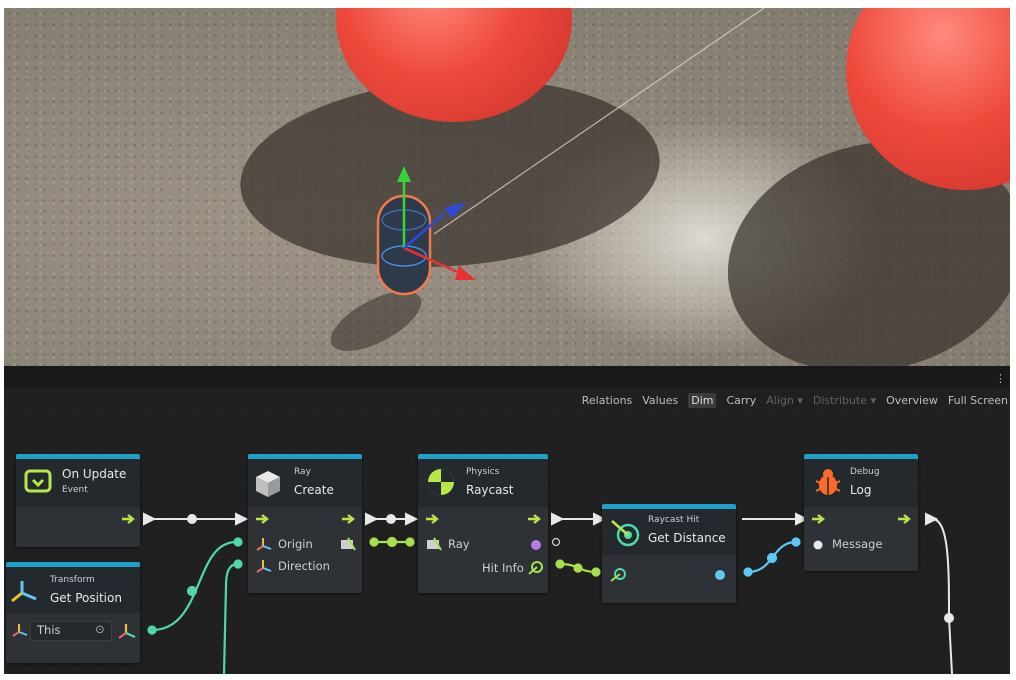  What do you see at coordinates (818, 545) in the screenshot?
I see `message-input-port` at bounding box center [818, 545].